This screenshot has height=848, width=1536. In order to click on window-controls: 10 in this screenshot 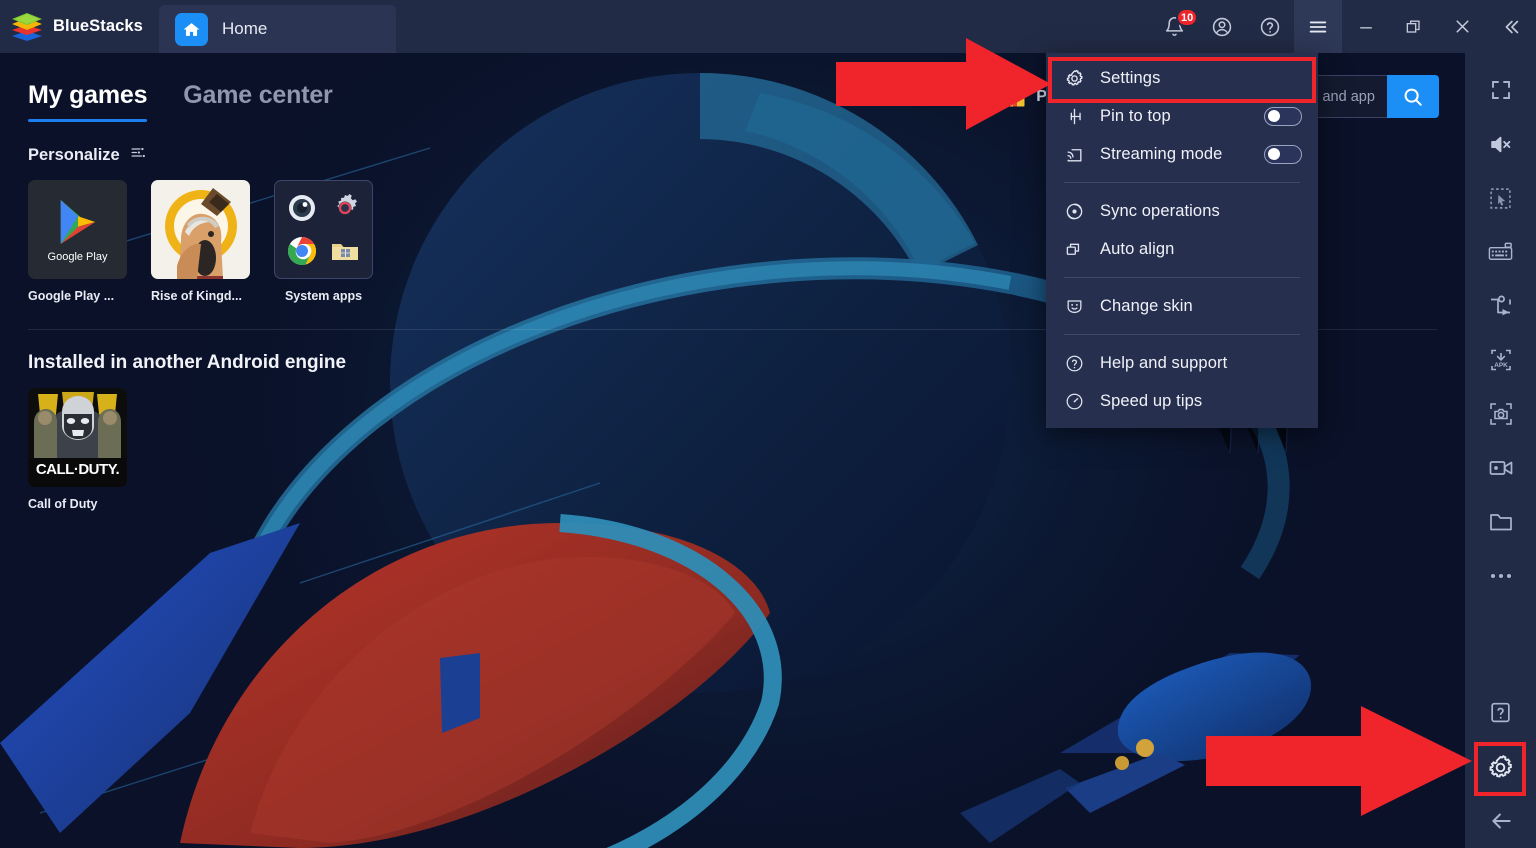, I will do `click(1343, 26)`.